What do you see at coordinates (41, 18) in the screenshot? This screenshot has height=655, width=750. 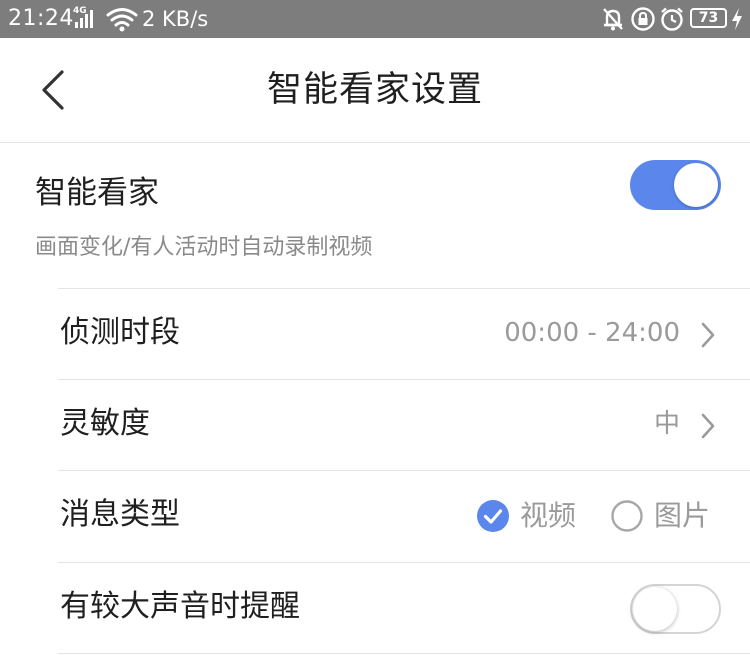 I see `status-time: 21:24` at bounding box center [41, 18].